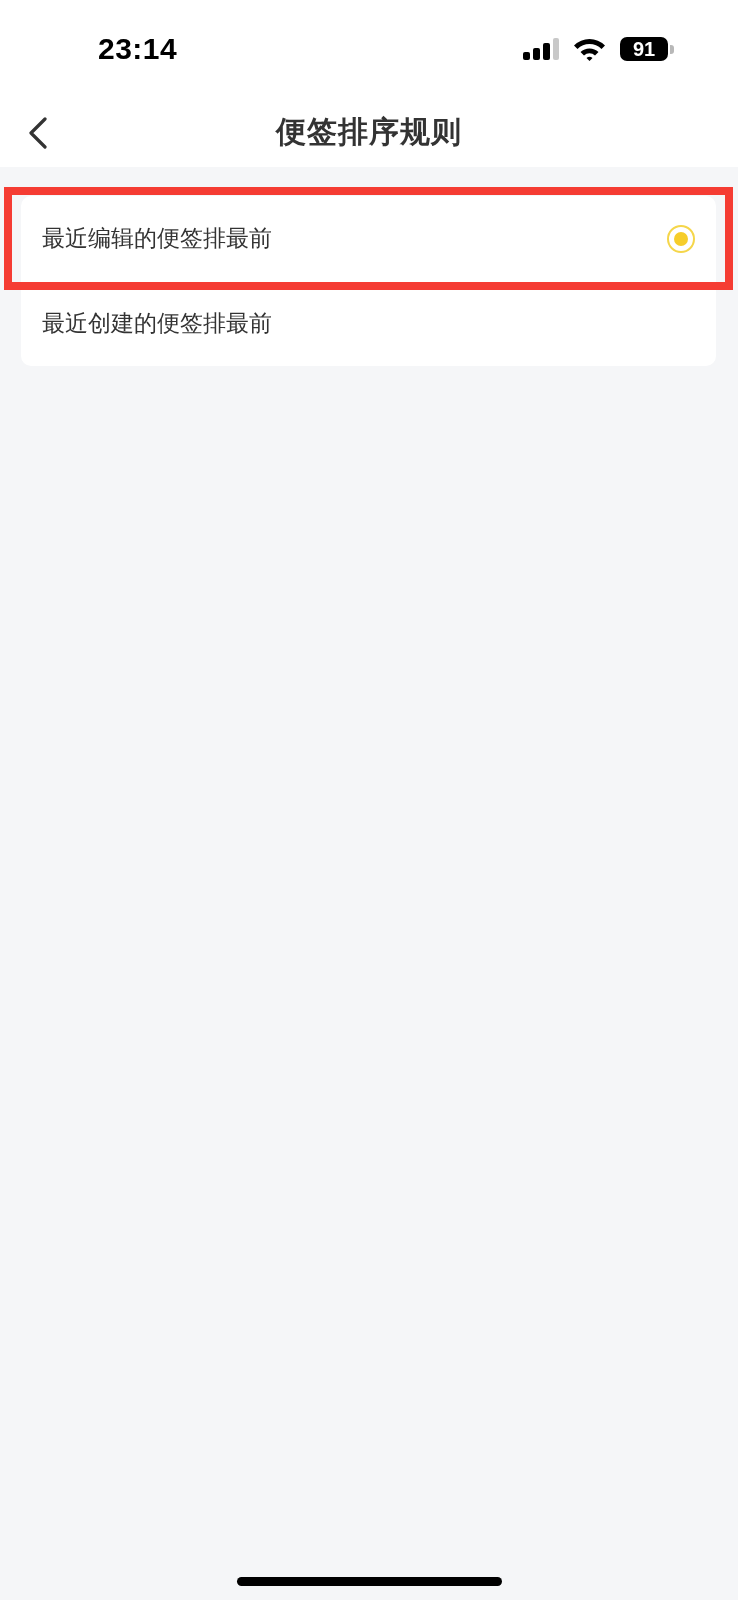 The width and height of the screenshot is (738, 1600). I want to click on signal-icon, so click(541, 49).